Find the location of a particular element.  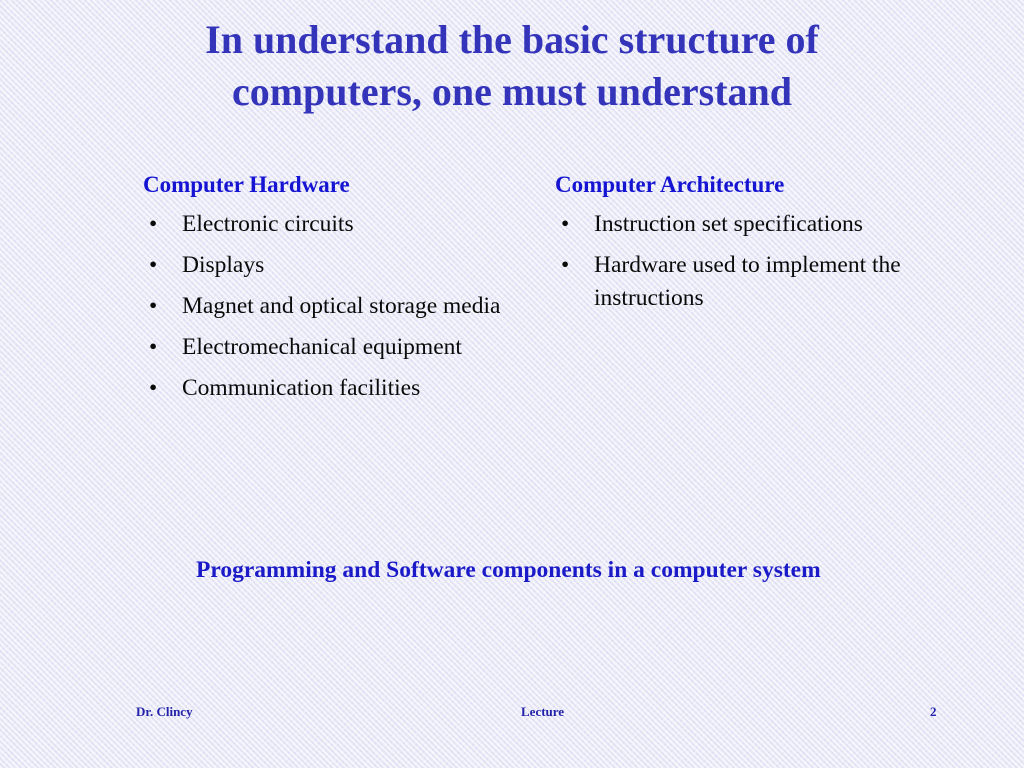

slide-title-line-2: computers, one must understand is located at coordinates (512, 91).